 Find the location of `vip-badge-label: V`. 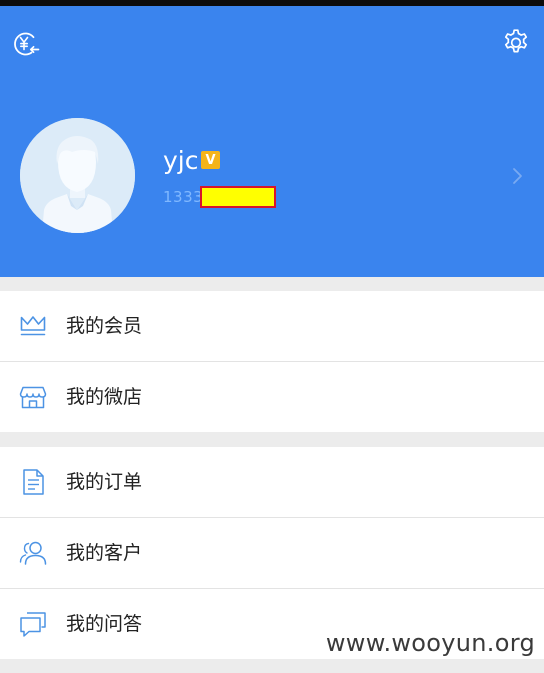

vip-badge-label: V is located at coordinates (210, 160).